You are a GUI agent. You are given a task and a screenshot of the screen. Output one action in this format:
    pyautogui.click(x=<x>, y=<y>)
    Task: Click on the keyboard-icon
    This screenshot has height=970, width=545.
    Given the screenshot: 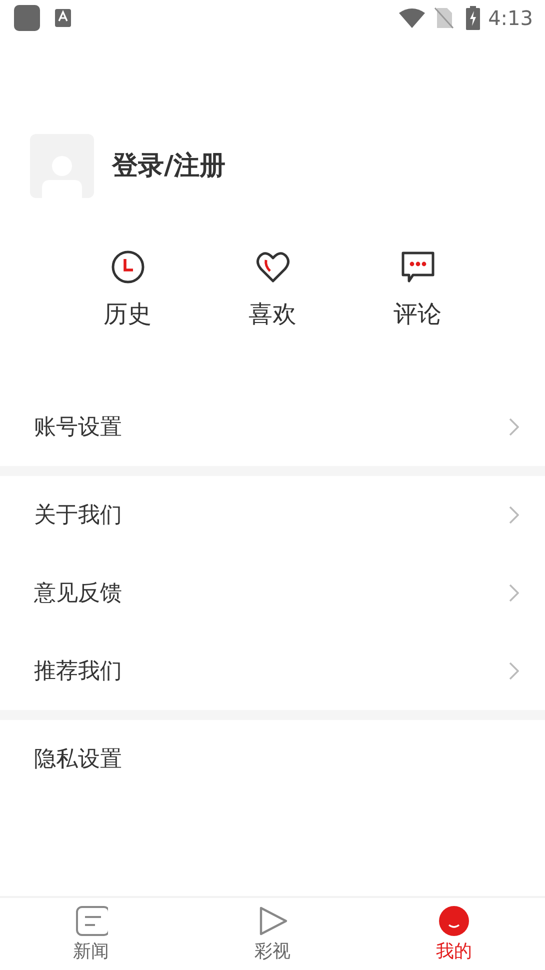 What is the action you would take?
    pyautogui.click(x=63, y=18)
    